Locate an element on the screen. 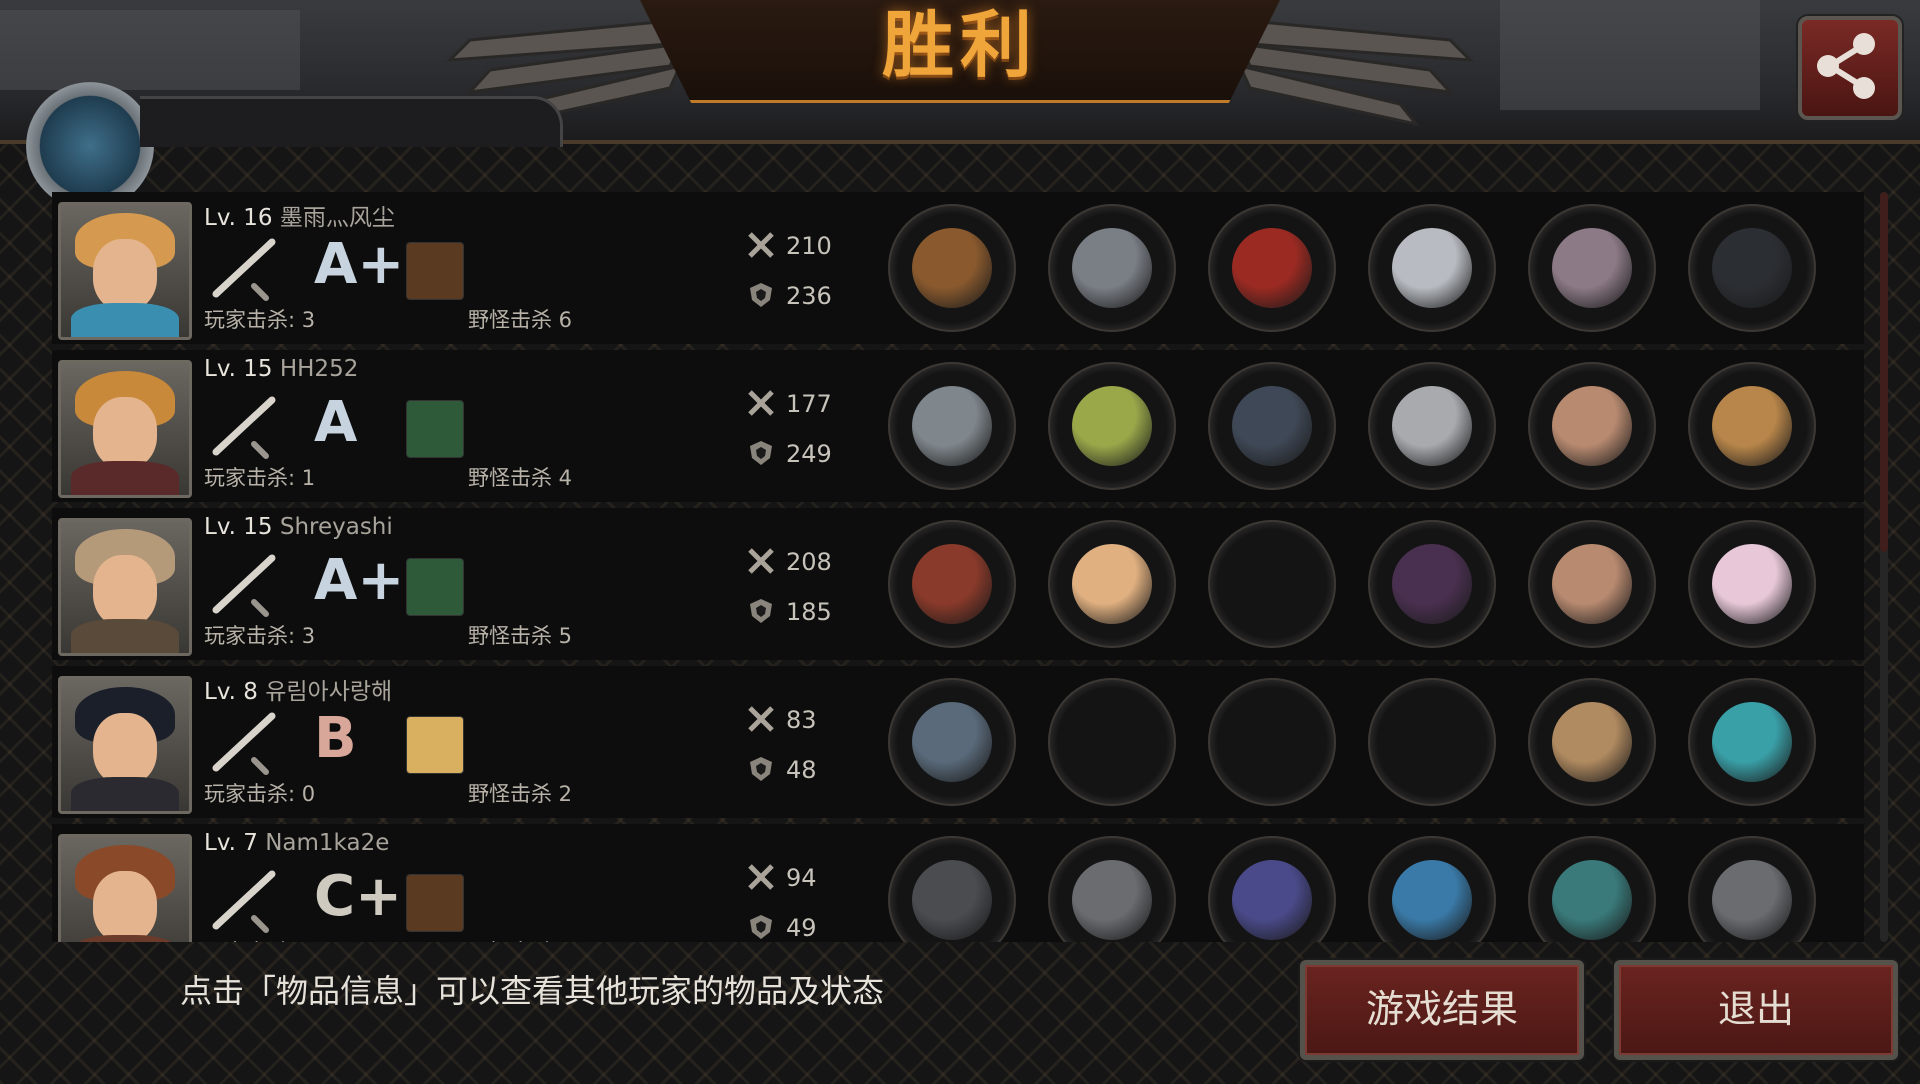  player-row: Lv. 15 HH252 A 玩家击杀: 1 野怪击杀 4 177 249 is located at coordinates (958, 426).